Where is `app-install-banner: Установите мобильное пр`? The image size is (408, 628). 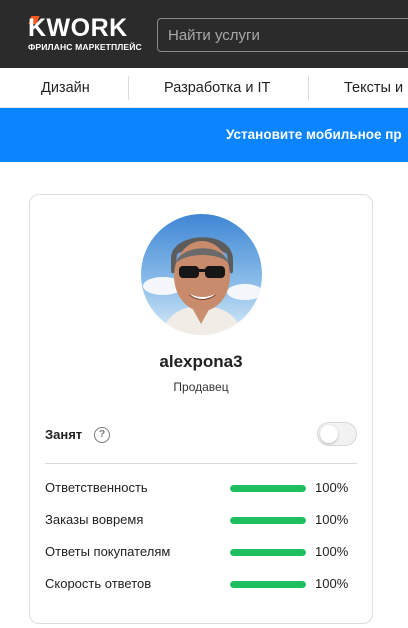
app-install-banner: Установите мобильное пр is located at coordinates (204, 135).